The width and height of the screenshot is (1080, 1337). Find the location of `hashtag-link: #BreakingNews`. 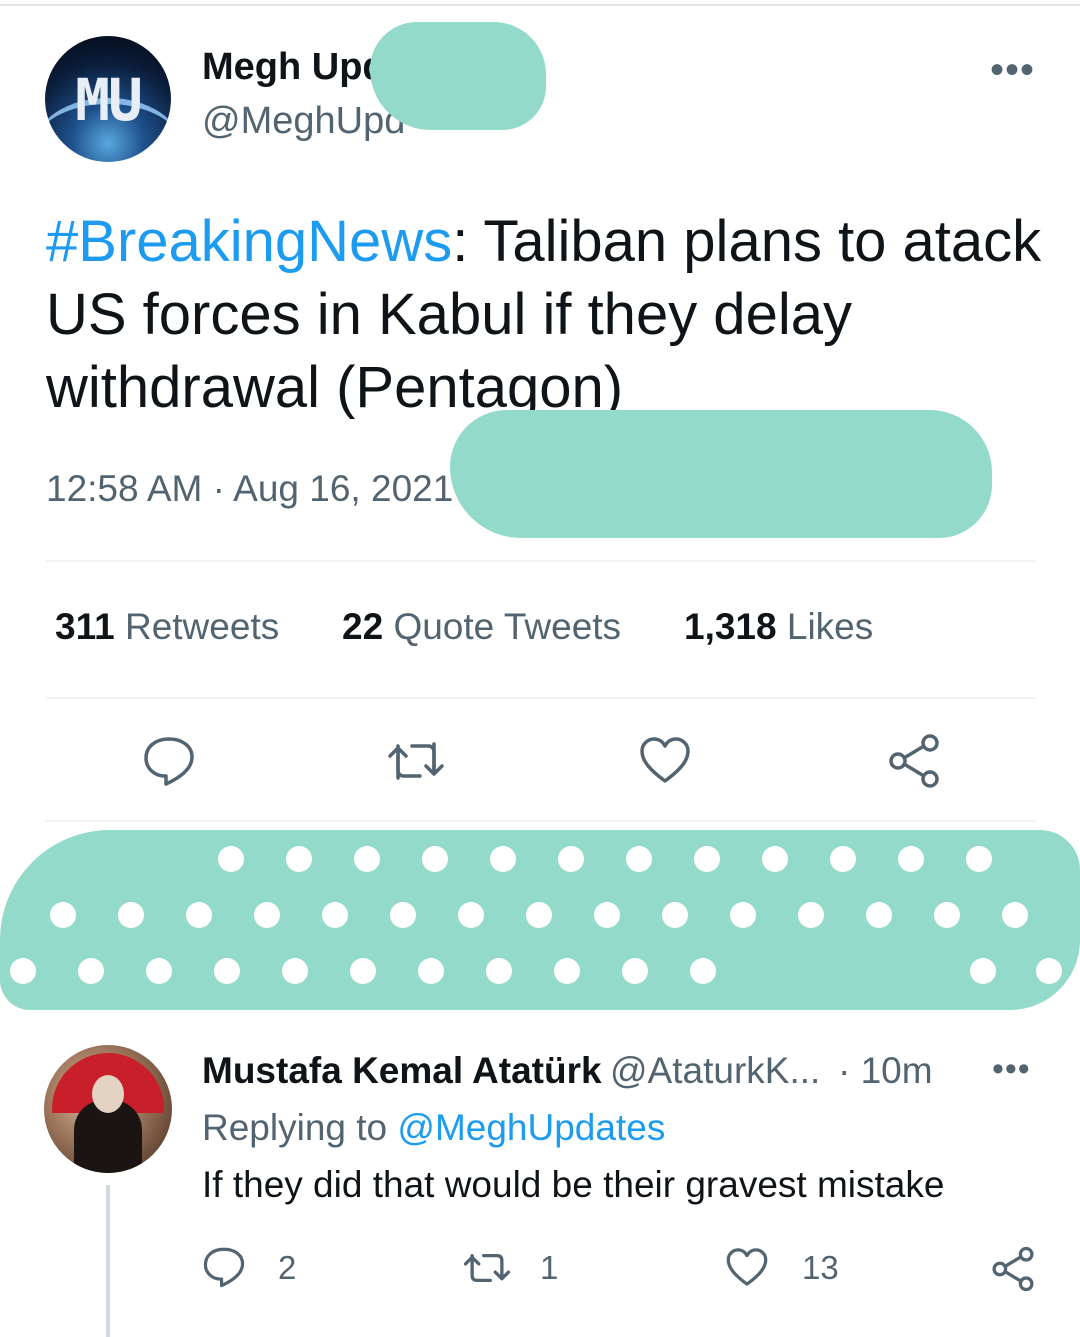

hashtag-link: #BreakingNews is located at coordinates (249, 241).